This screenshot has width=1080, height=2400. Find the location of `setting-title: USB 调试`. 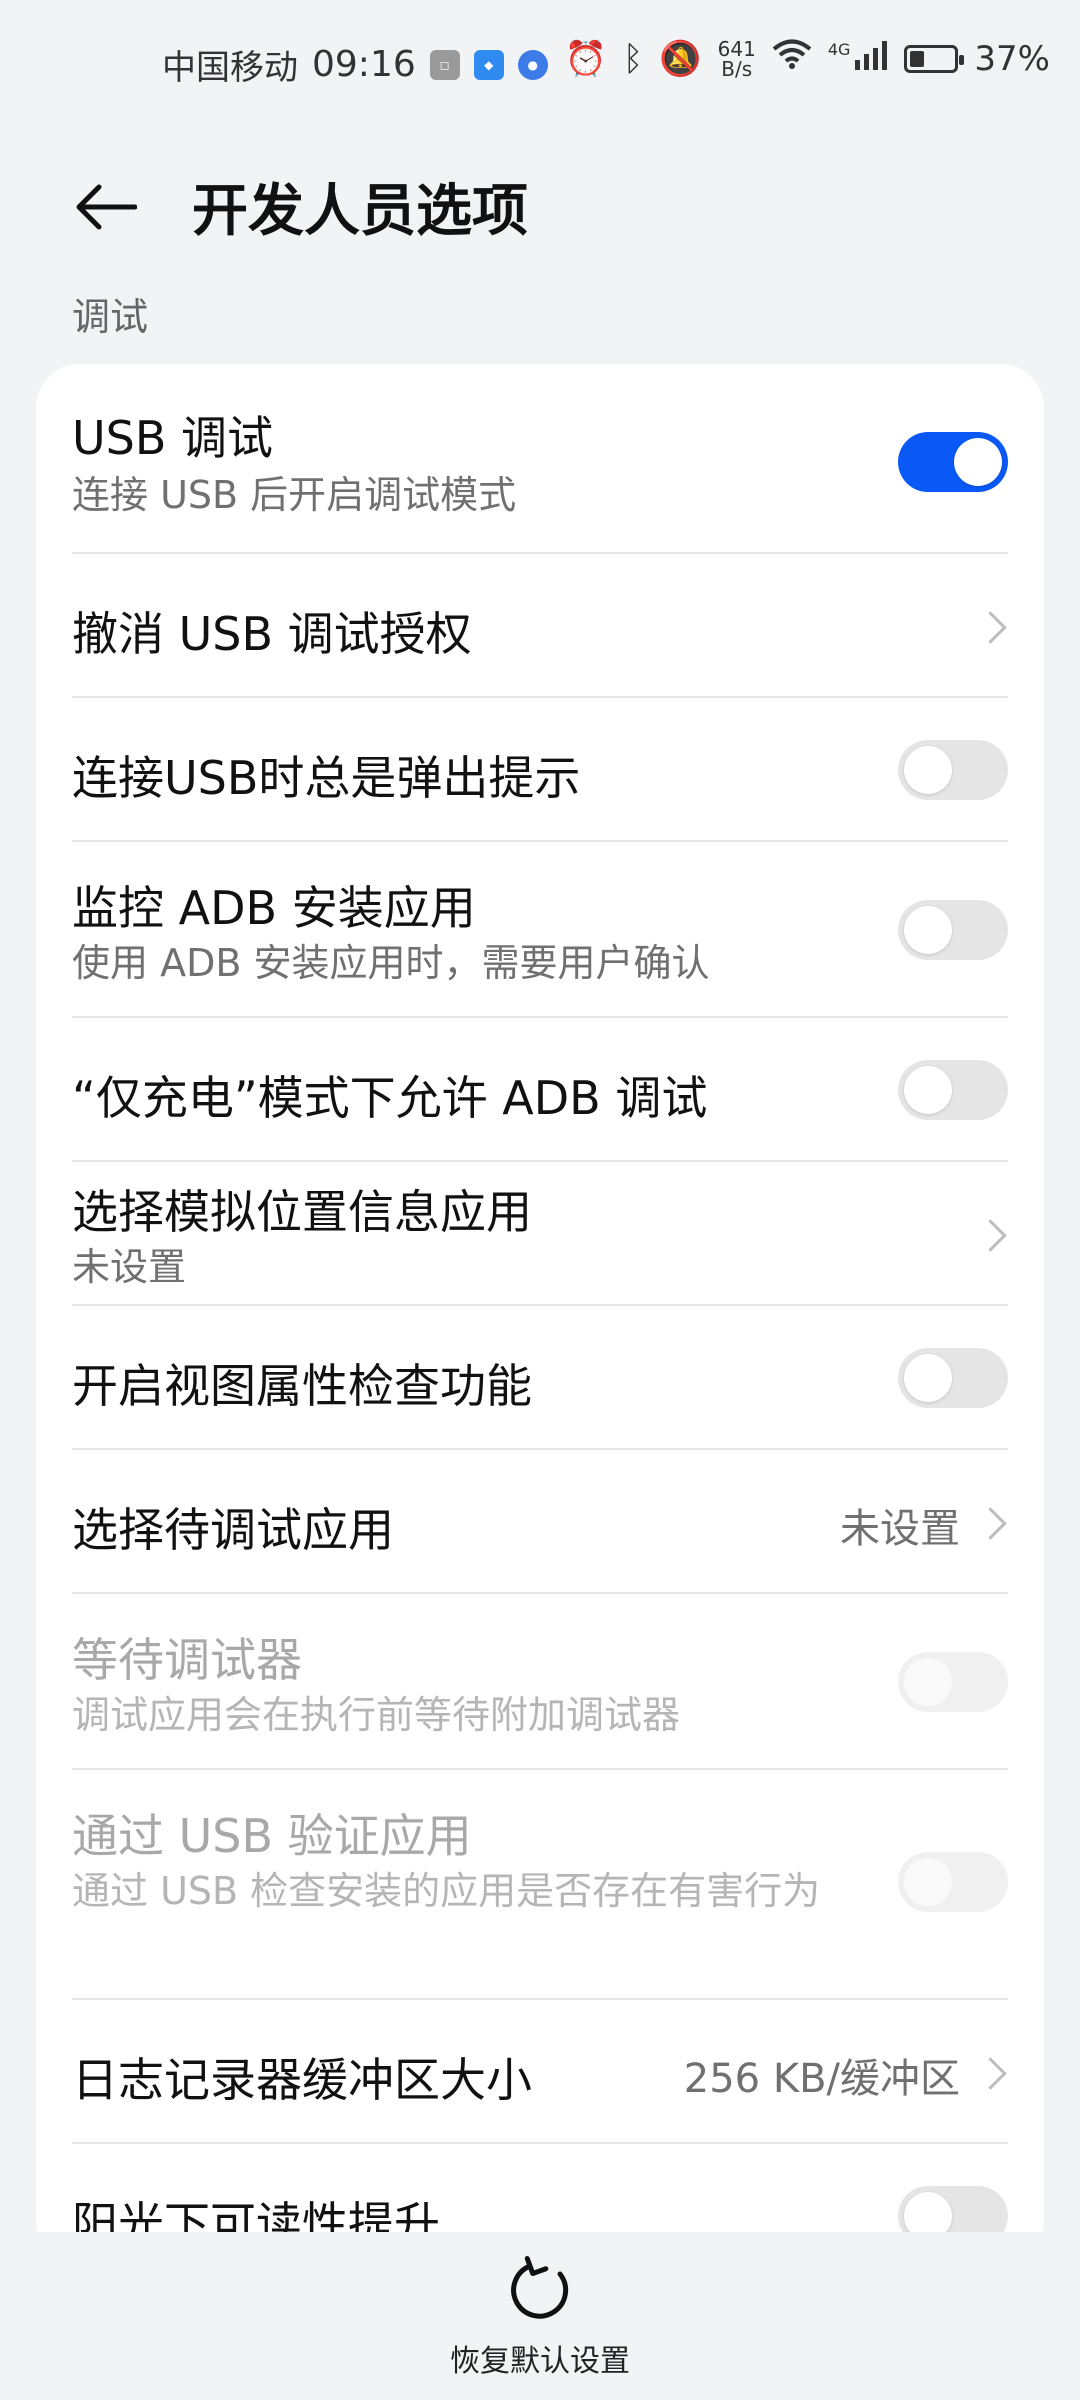

setting-title: USB 调试 is located at coordinates (173, 438).